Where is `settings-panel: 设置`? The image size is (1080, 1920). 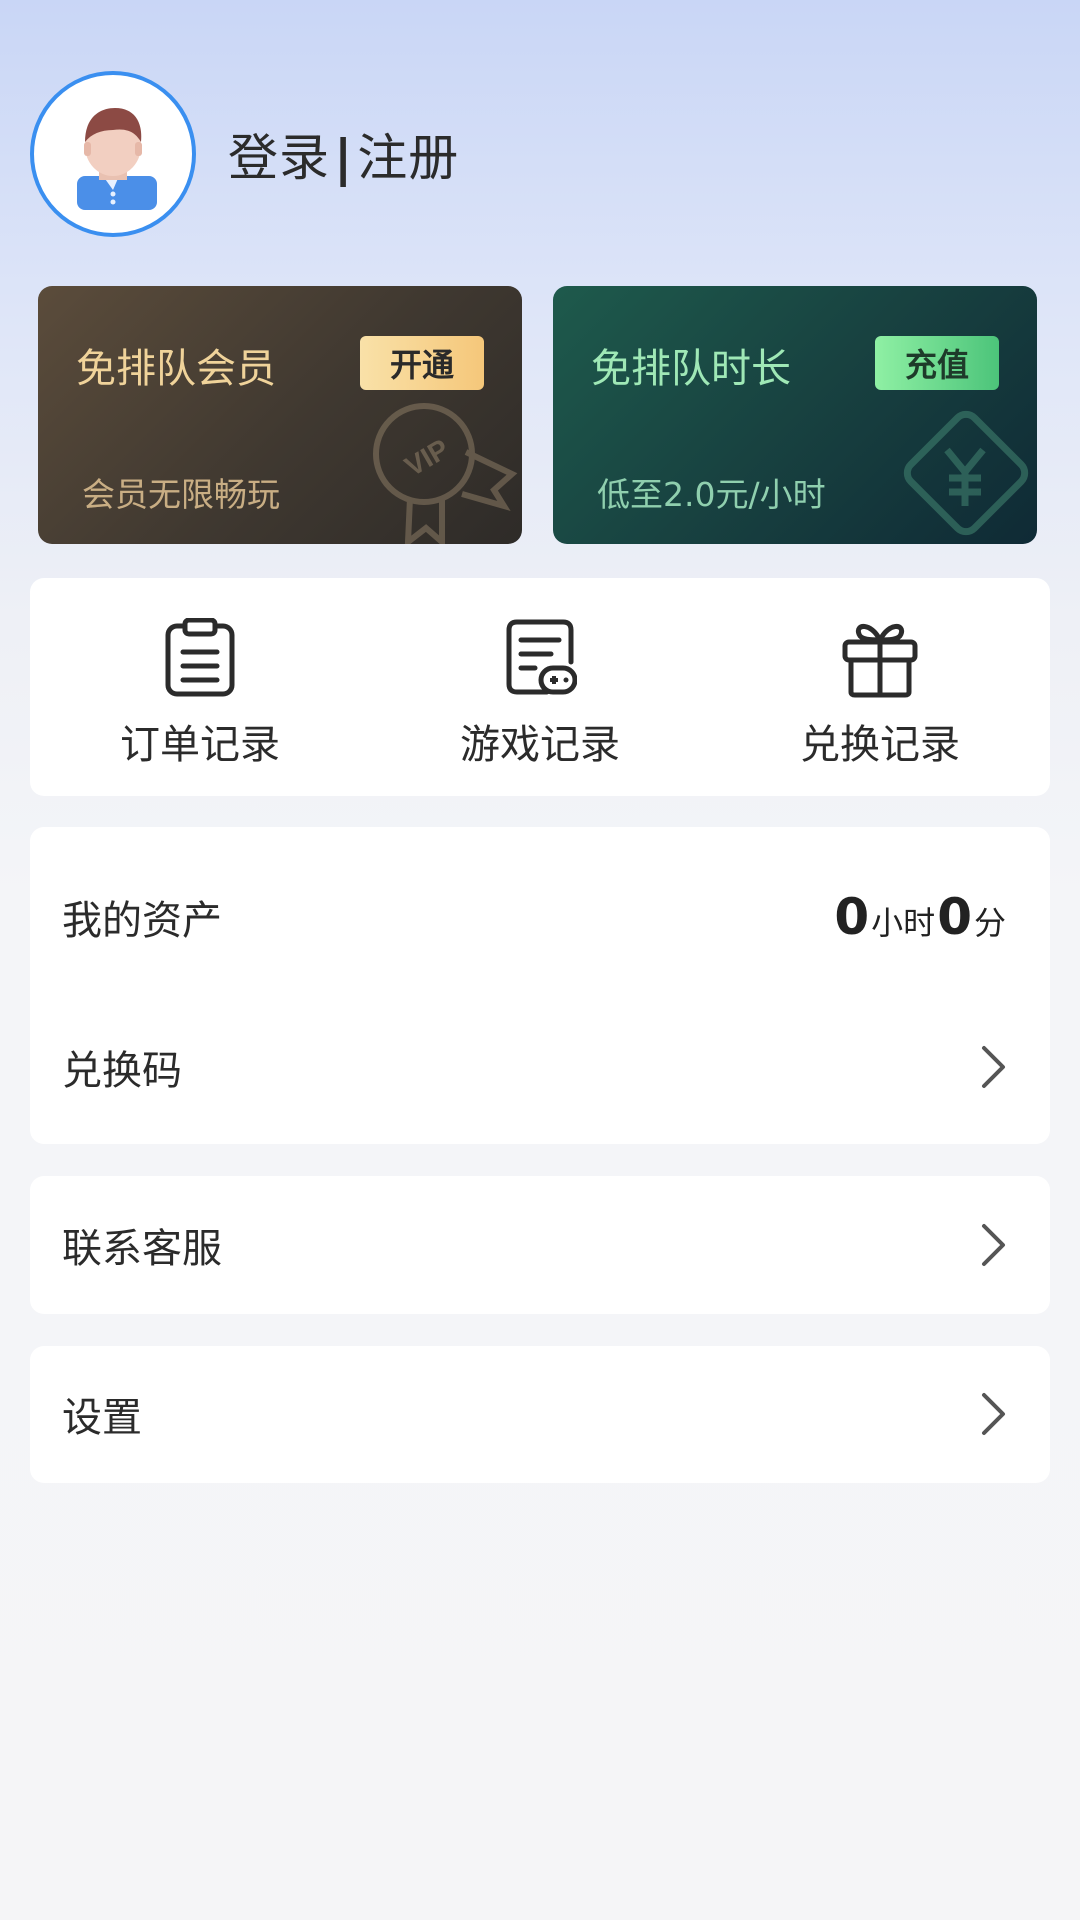 settings-panel: 设置 is located at coordinates (540, 1414).